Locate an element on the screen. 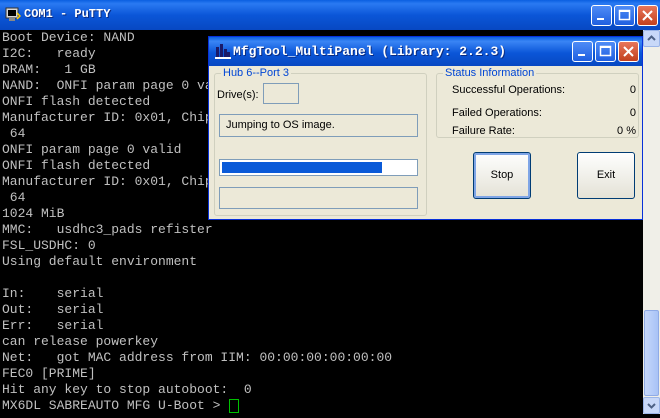 This screenshot has width=660, height=418. scroll-down-arrow-icon is located at coordinates (651, 405).